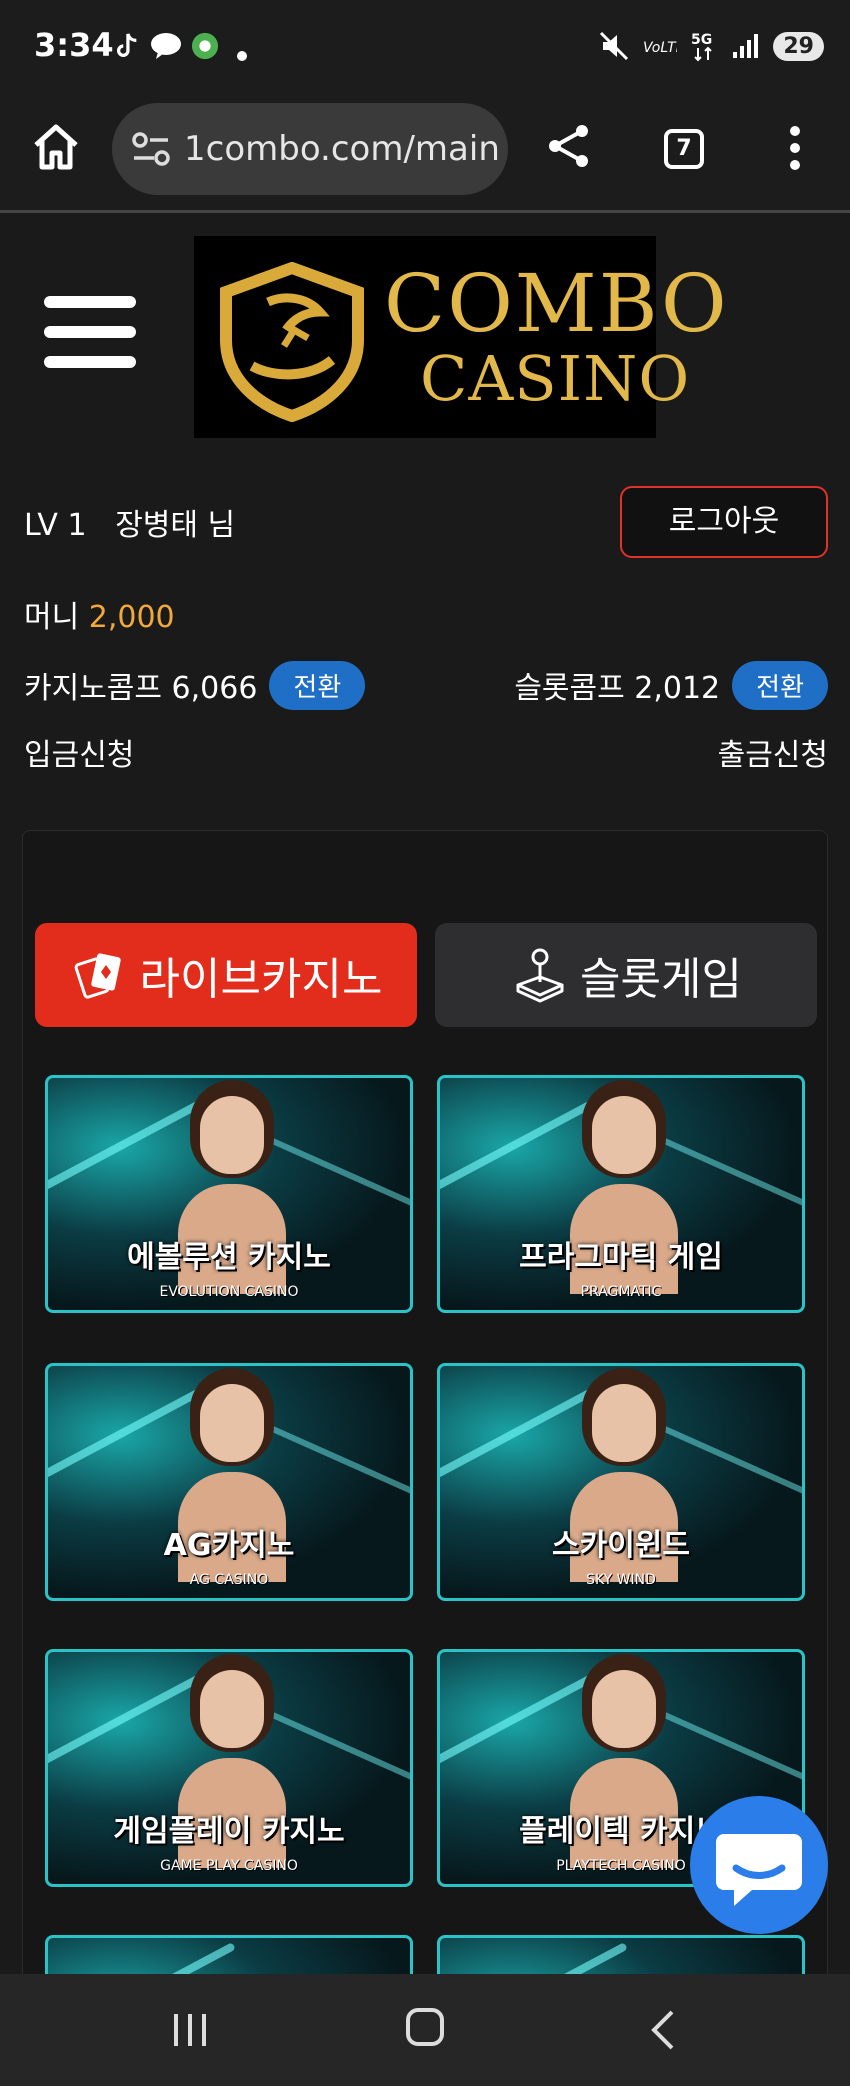  I want to click on joystick-icon, so click(540, 975).